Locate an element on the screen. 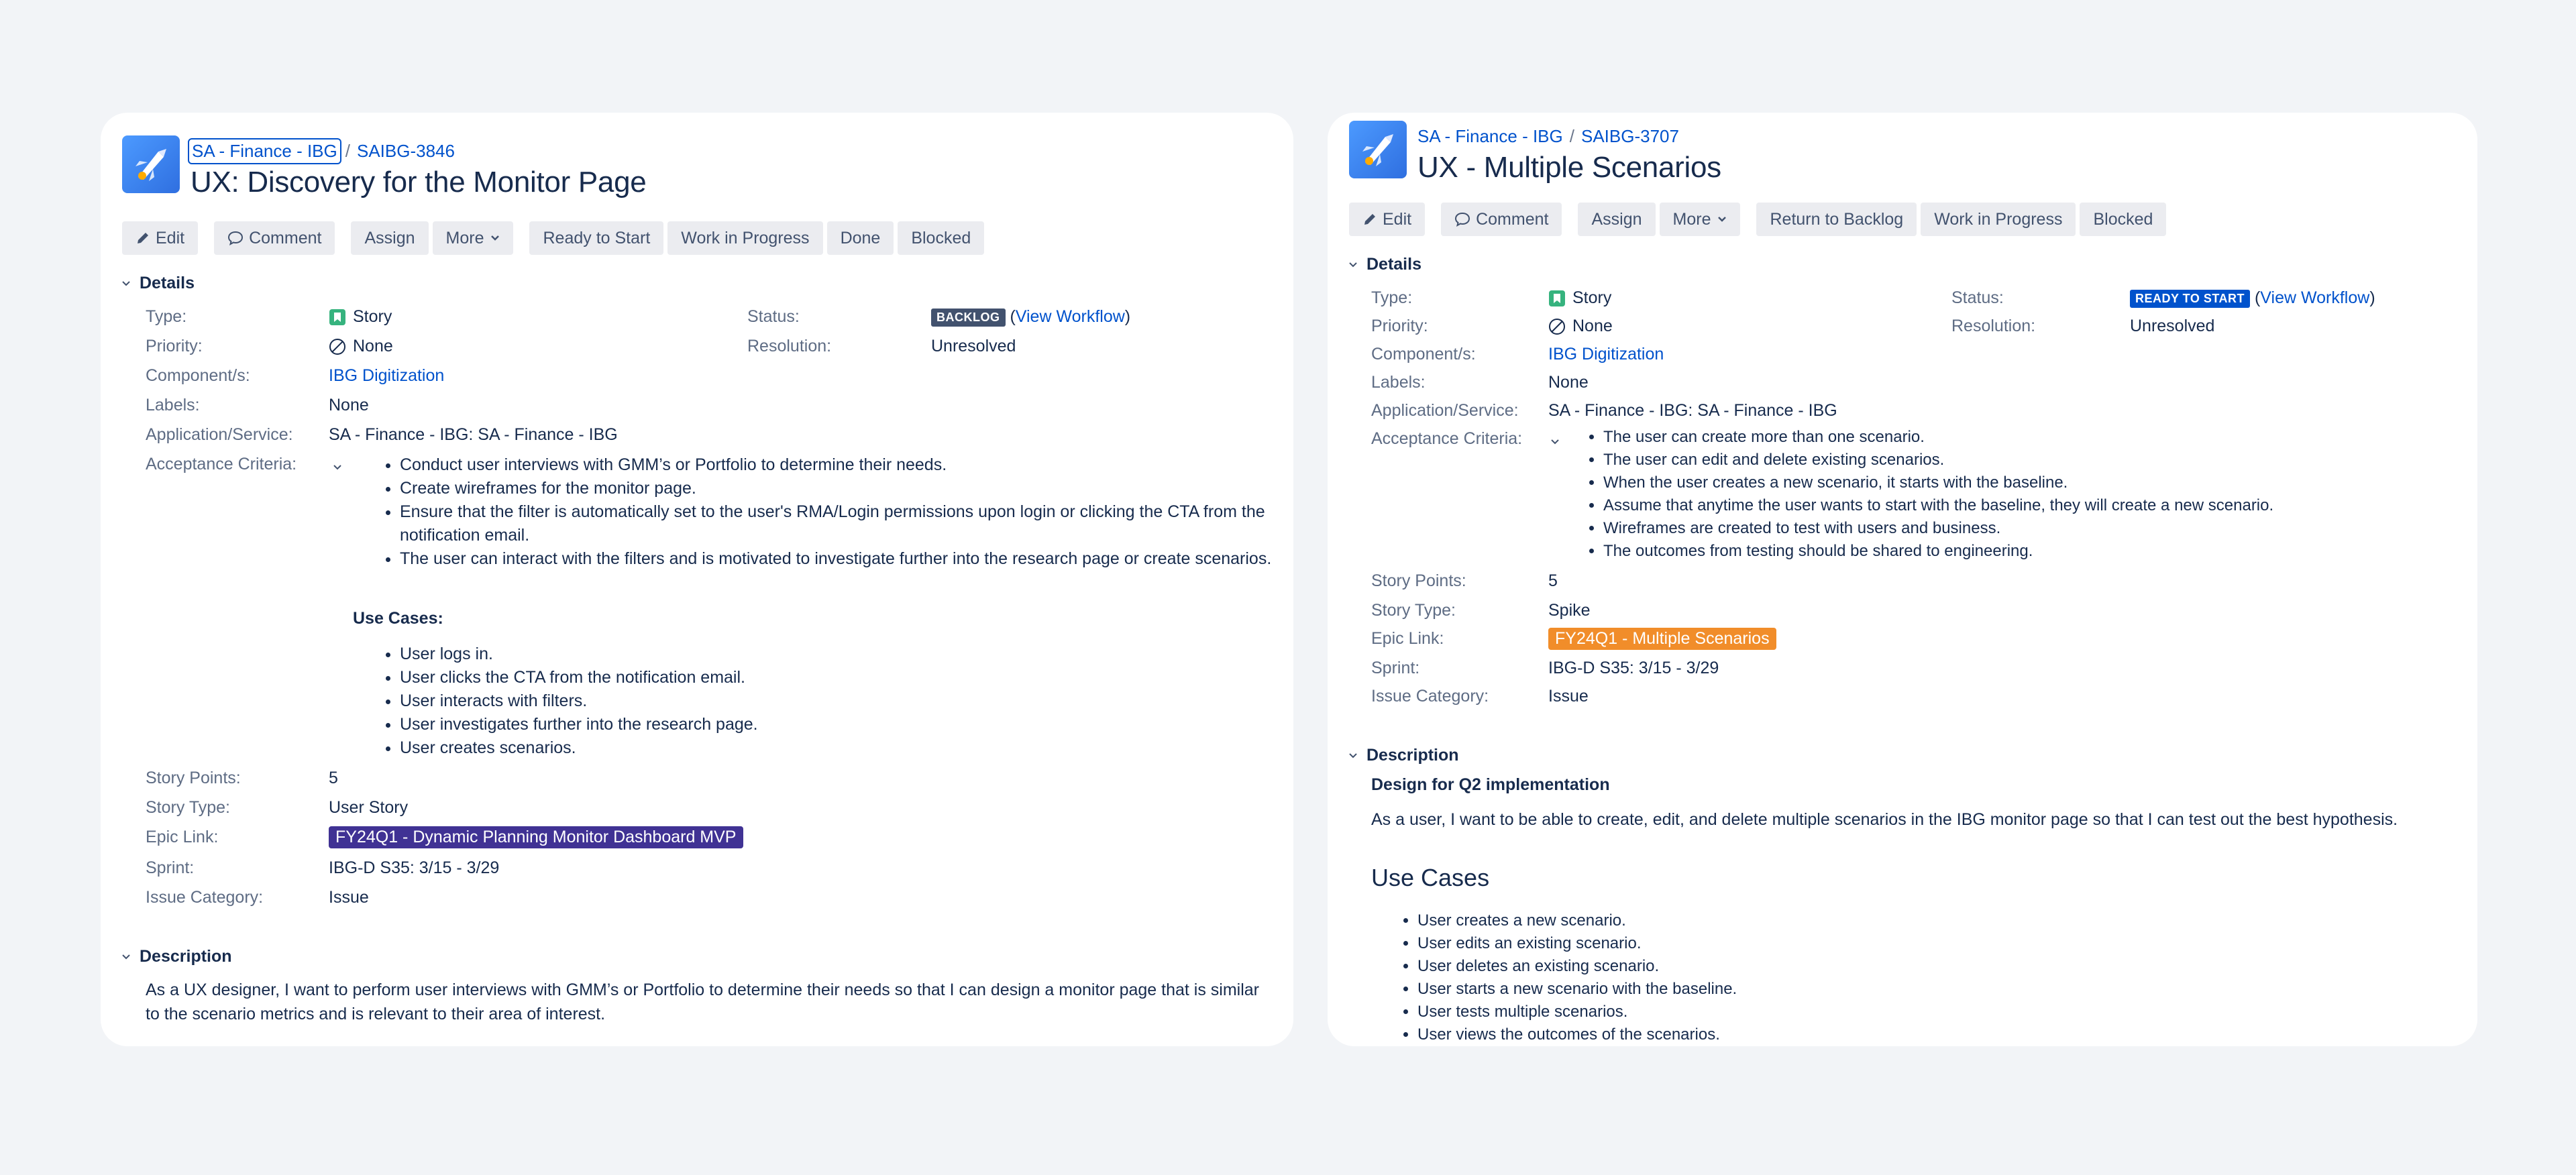  app-service-label: Application/Service: is located at coordinates (1445, 410).